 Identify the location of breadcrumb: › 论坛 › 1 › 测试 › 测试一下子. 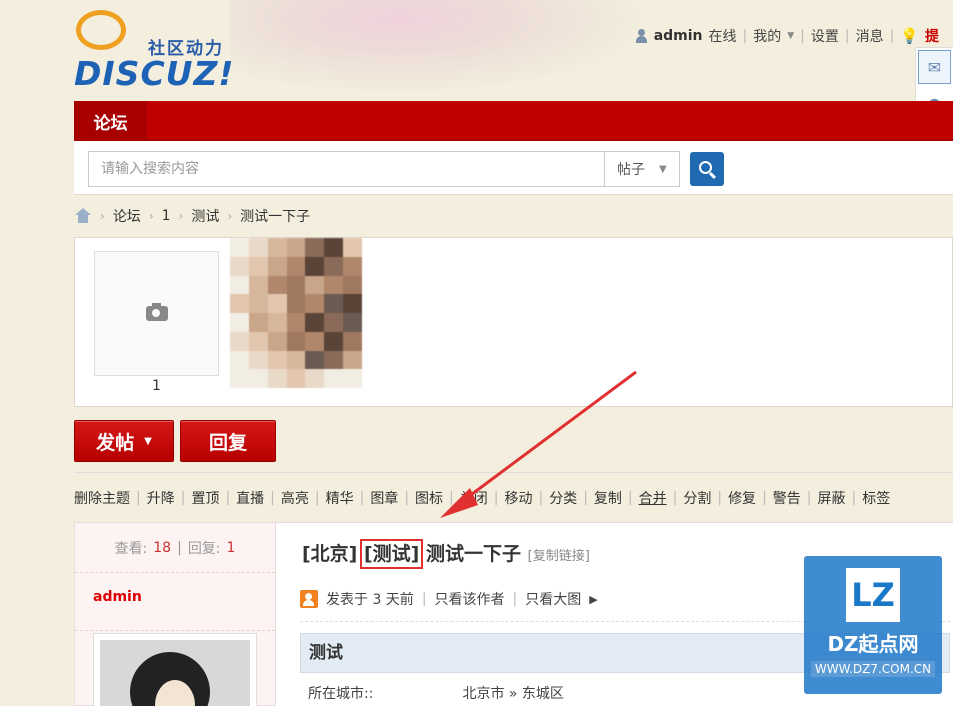
(192, 216).